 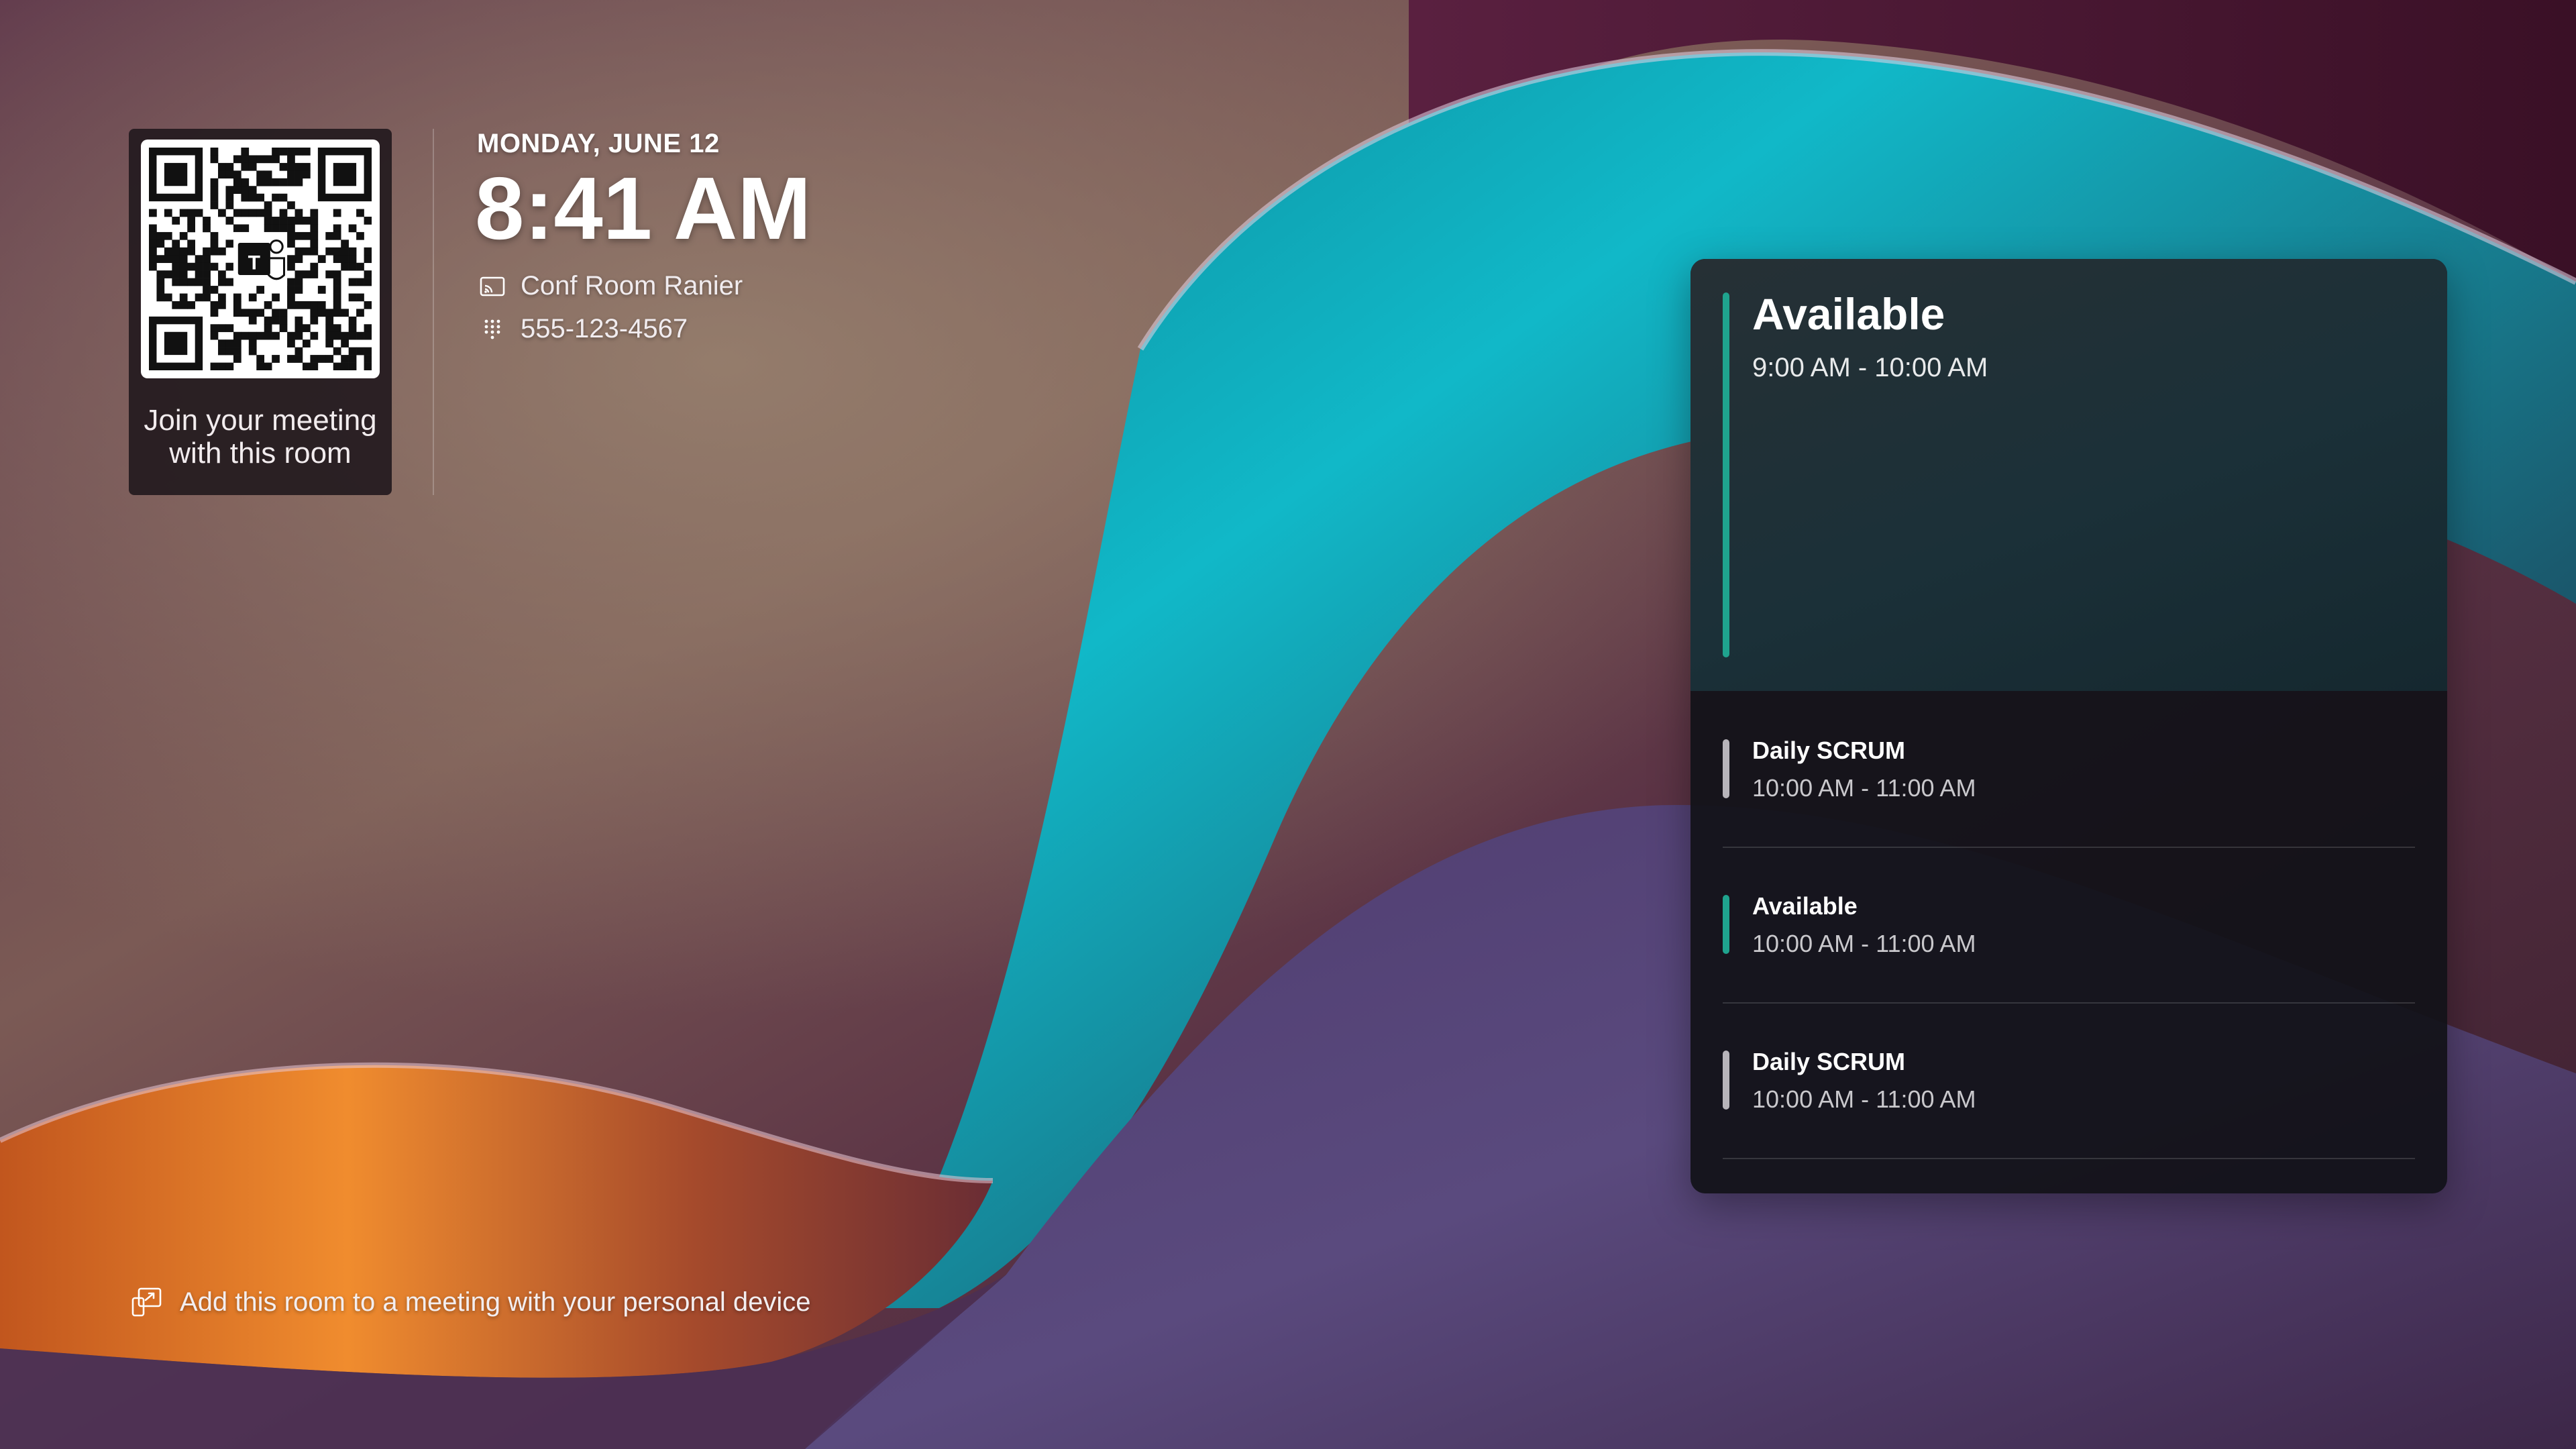 I want to click on room-phone: 555-123-4567, so click(x=604, y=328).